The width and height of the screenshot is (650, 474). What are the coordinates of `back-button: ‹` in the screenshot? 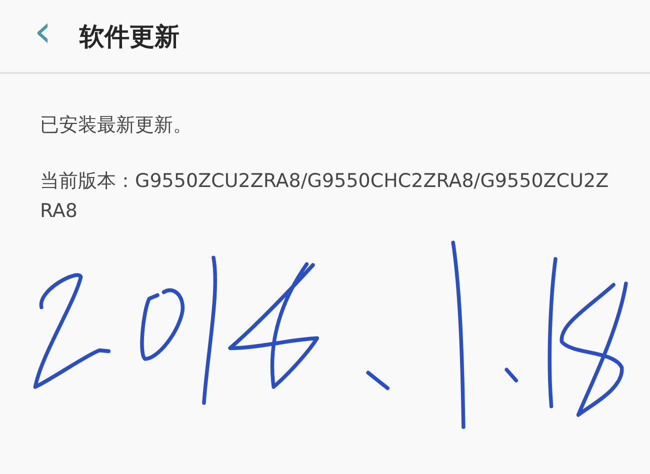 It's located at (43, 36).